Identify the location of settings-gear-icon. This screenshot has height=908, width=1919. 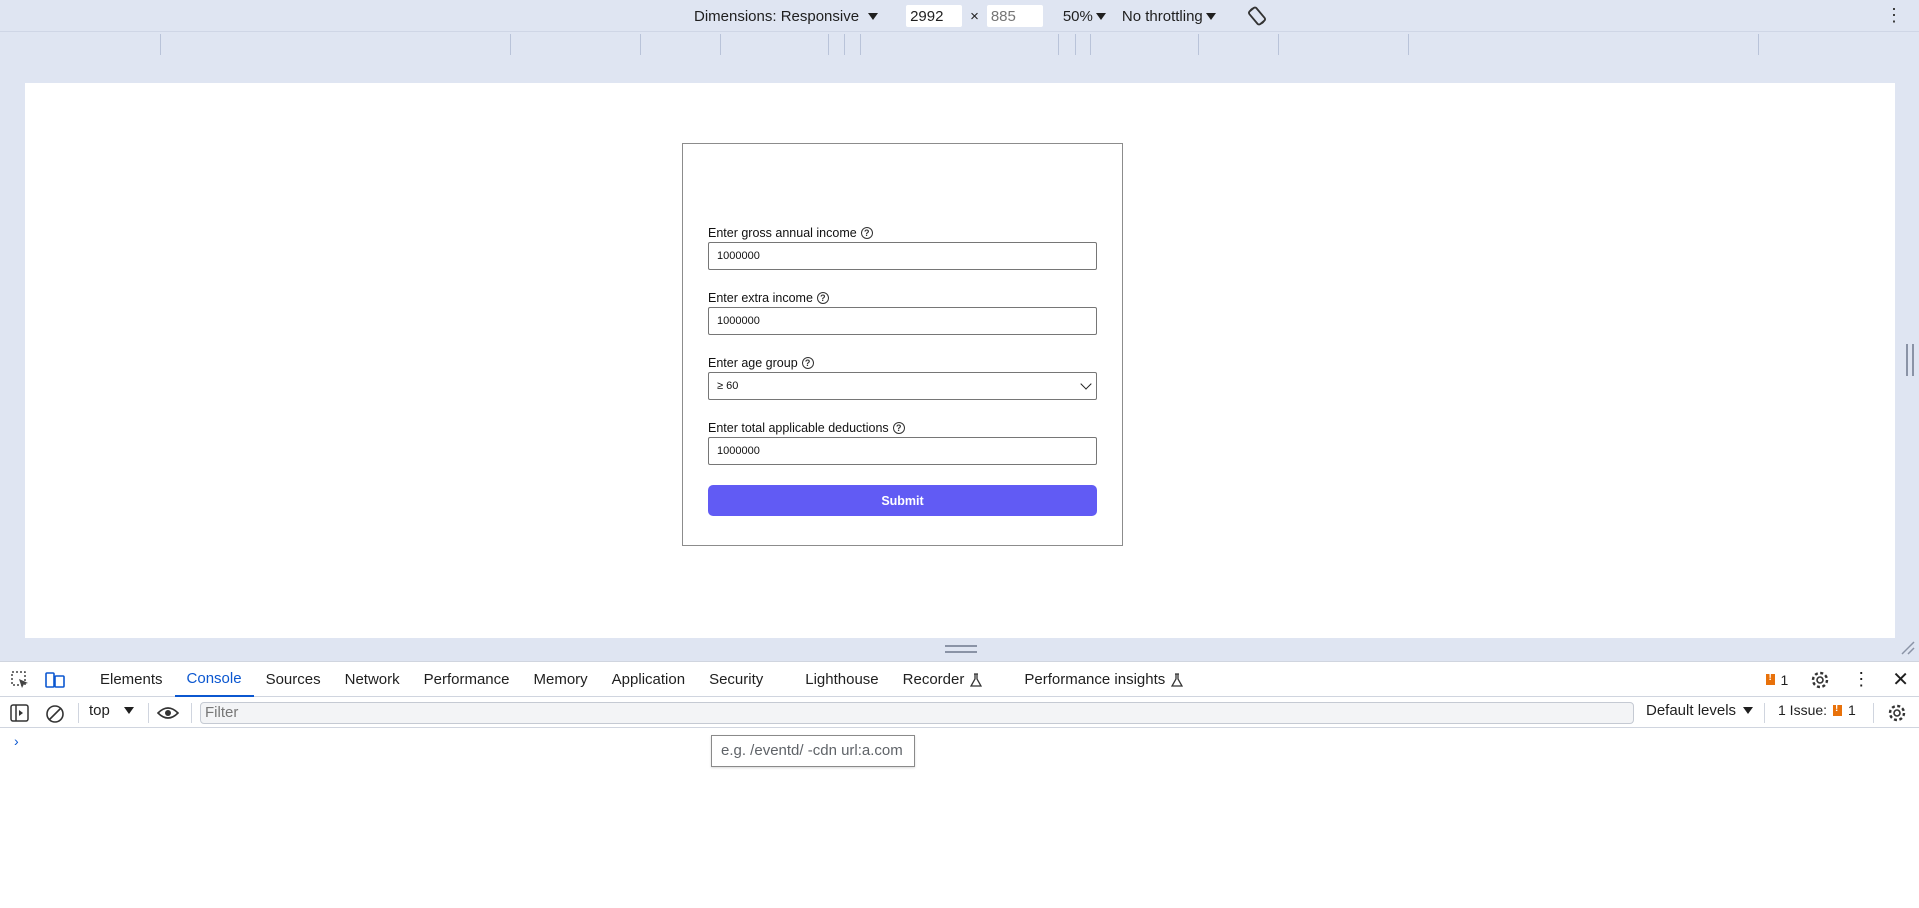
(1820, 680).